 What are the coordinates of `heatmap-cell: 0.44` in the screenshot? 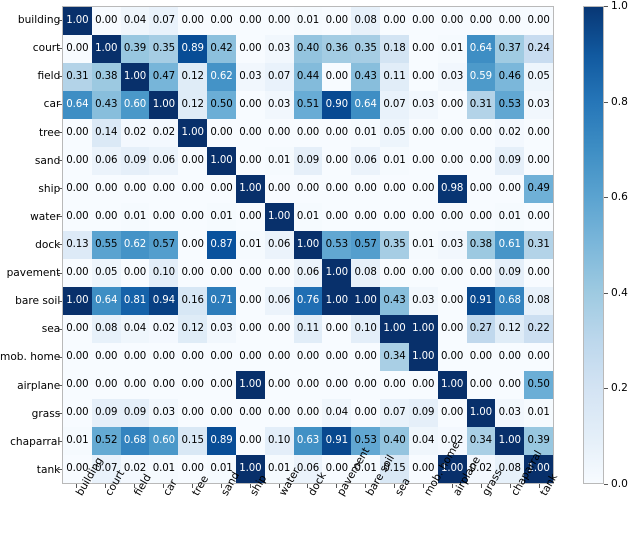 It's located at (308, 77).